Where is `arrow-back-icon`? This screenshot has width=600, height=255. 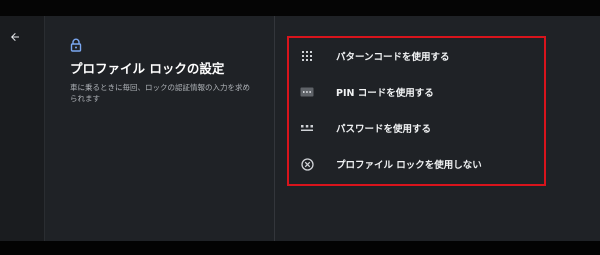
arrow-back-icon is located at coordinates (15, 37).